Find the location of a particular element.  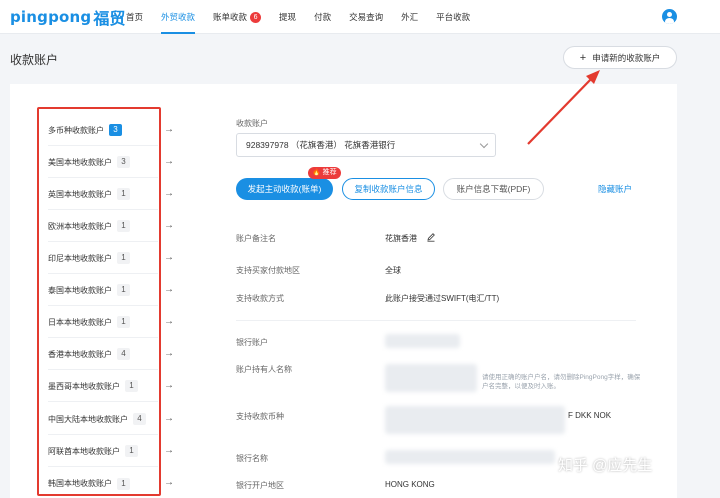

copy-account-info-button: 复制收款账户信息 is located at coordinates (388, 189).